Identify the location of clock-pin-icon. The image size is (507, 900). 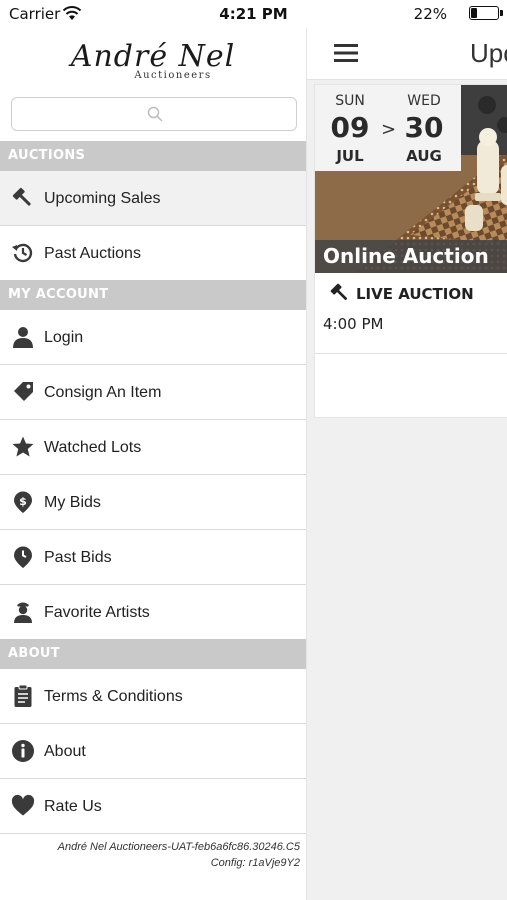
(23, 557).